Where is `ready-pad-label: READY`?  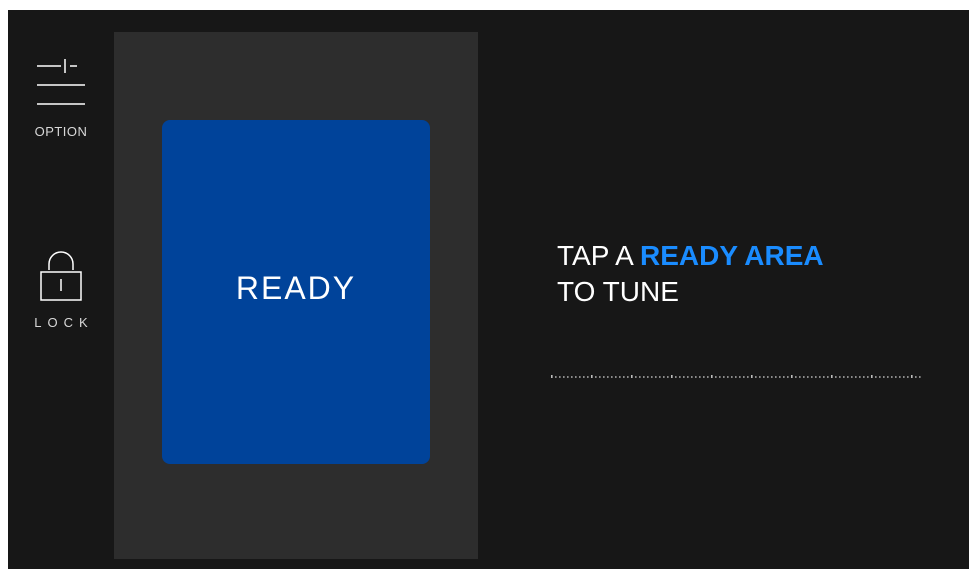 ready-pad-label: READY is located at coordinates (296, 288).